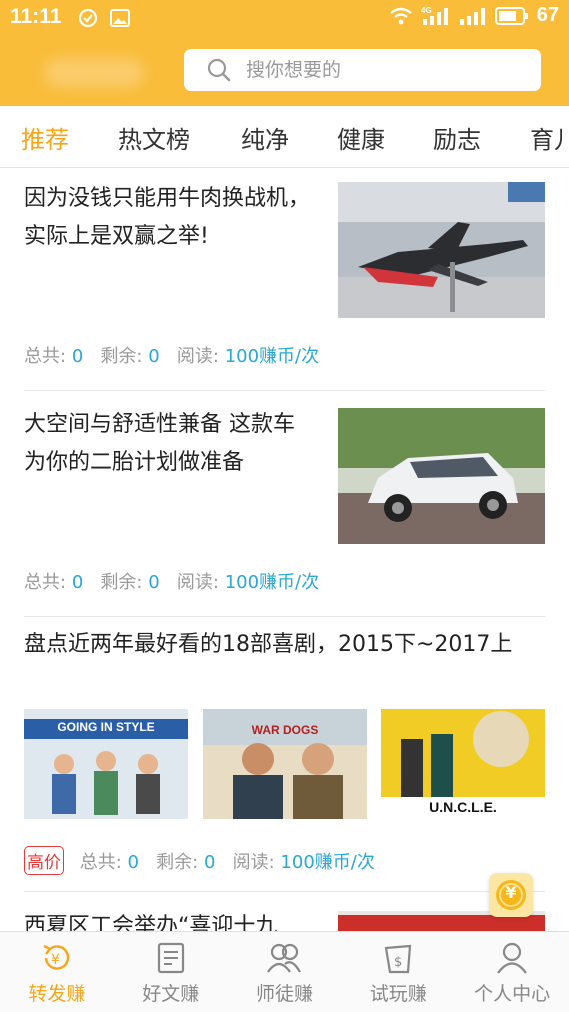  Describe the element at coordinates (36, 16) in the screenshot. I see `status-time: 11:11` at that location.